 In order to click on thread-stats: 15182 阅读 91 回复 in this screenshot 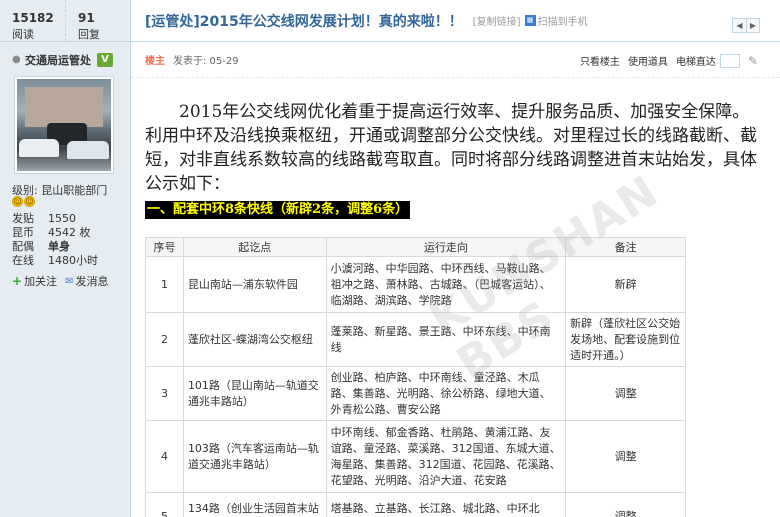, I will do `click(65, 21)`.